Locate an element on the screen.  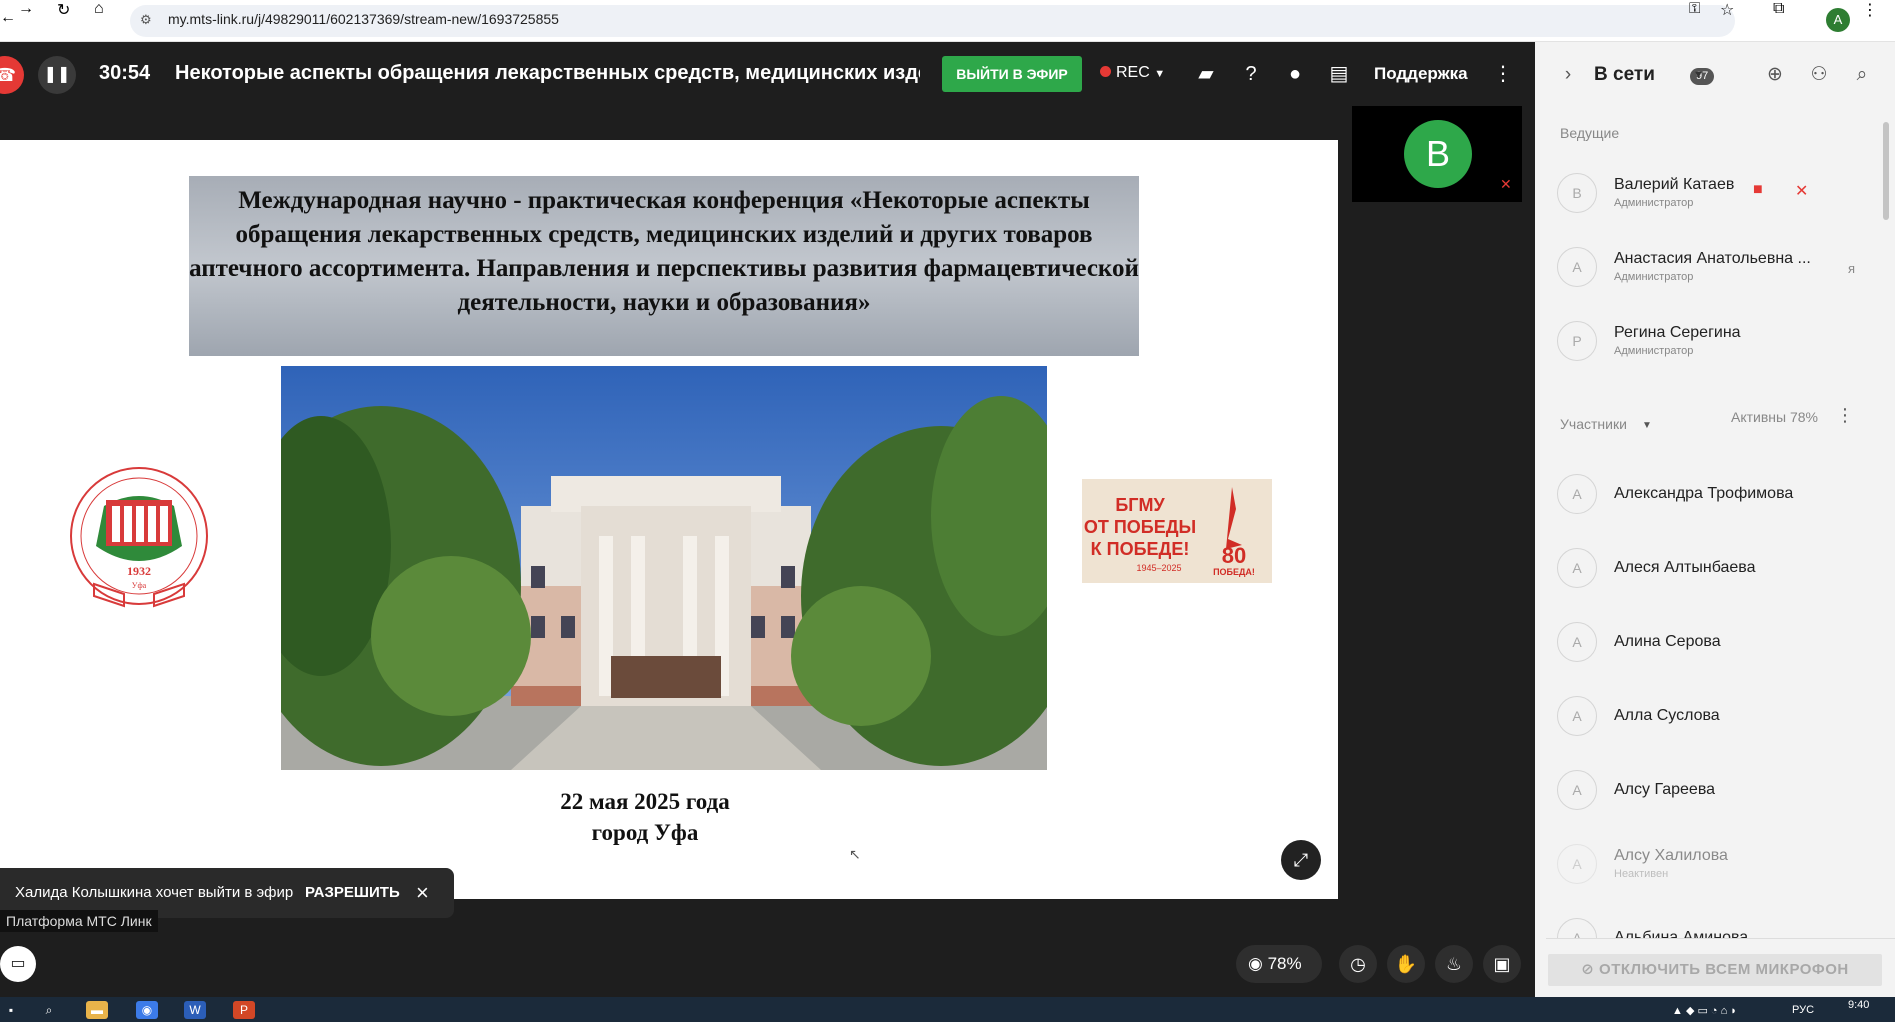
file-explorer-icon: ▬ is located at coordinates (97, 1010).